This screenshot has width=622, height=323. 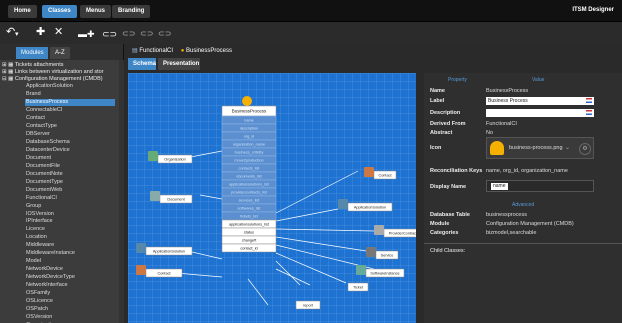 What do you see at coordinates (40, 32) in the screenshot?
I see `add-icon: ✚` at bounding box center [40, 32].